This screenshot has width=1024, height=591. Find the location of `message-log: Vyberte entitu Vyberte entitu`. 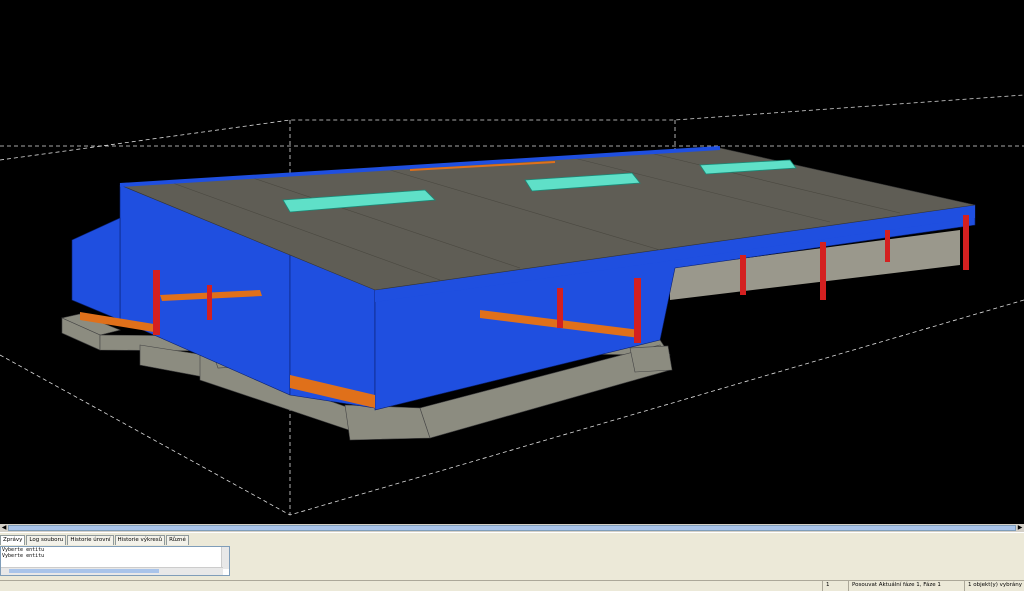

message-log: Vyberte entitu Vyberte entitu is located at coordinates (115, 561).